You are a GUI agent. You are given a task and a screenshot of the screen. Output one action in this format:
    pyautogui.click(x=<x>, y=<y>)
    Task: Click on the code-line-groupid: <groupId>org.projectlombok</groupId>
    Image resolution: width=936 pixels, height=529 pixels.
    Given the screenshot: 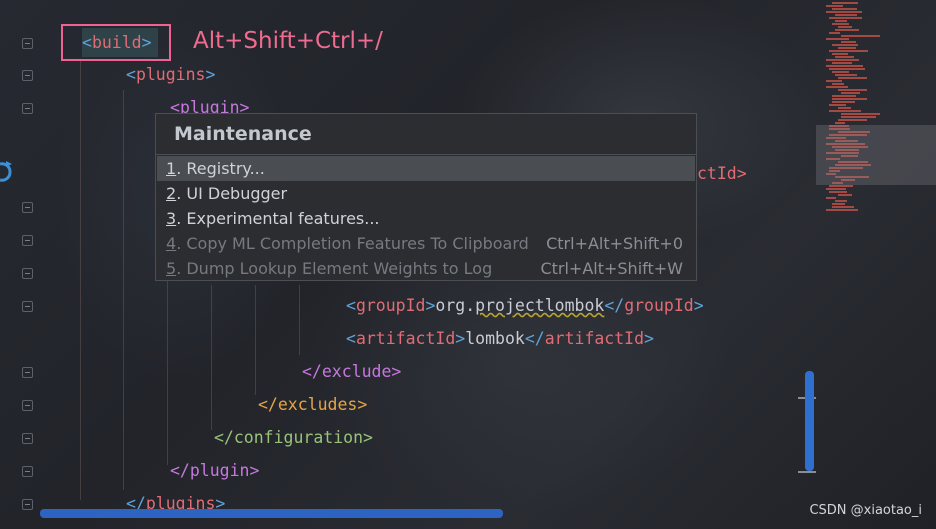 What is the action you would take?
    pyautogui.click(x=525, y=306)
    